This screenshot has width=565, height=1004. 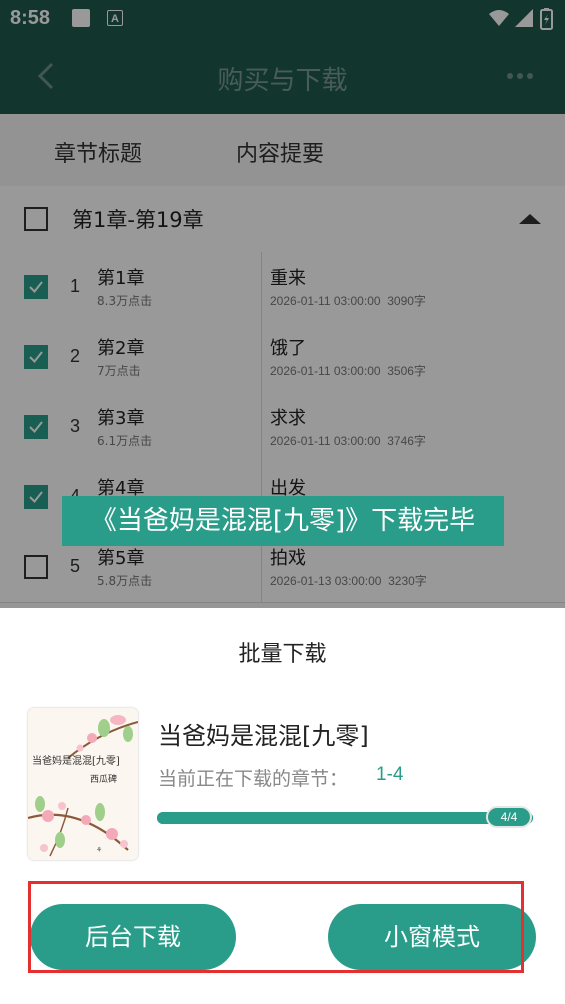 What do you see at coordinates (253, 779) in the screenshot?
I see `downloading-label: 当前正在下载的章节：` at bounding box center [253, 779].